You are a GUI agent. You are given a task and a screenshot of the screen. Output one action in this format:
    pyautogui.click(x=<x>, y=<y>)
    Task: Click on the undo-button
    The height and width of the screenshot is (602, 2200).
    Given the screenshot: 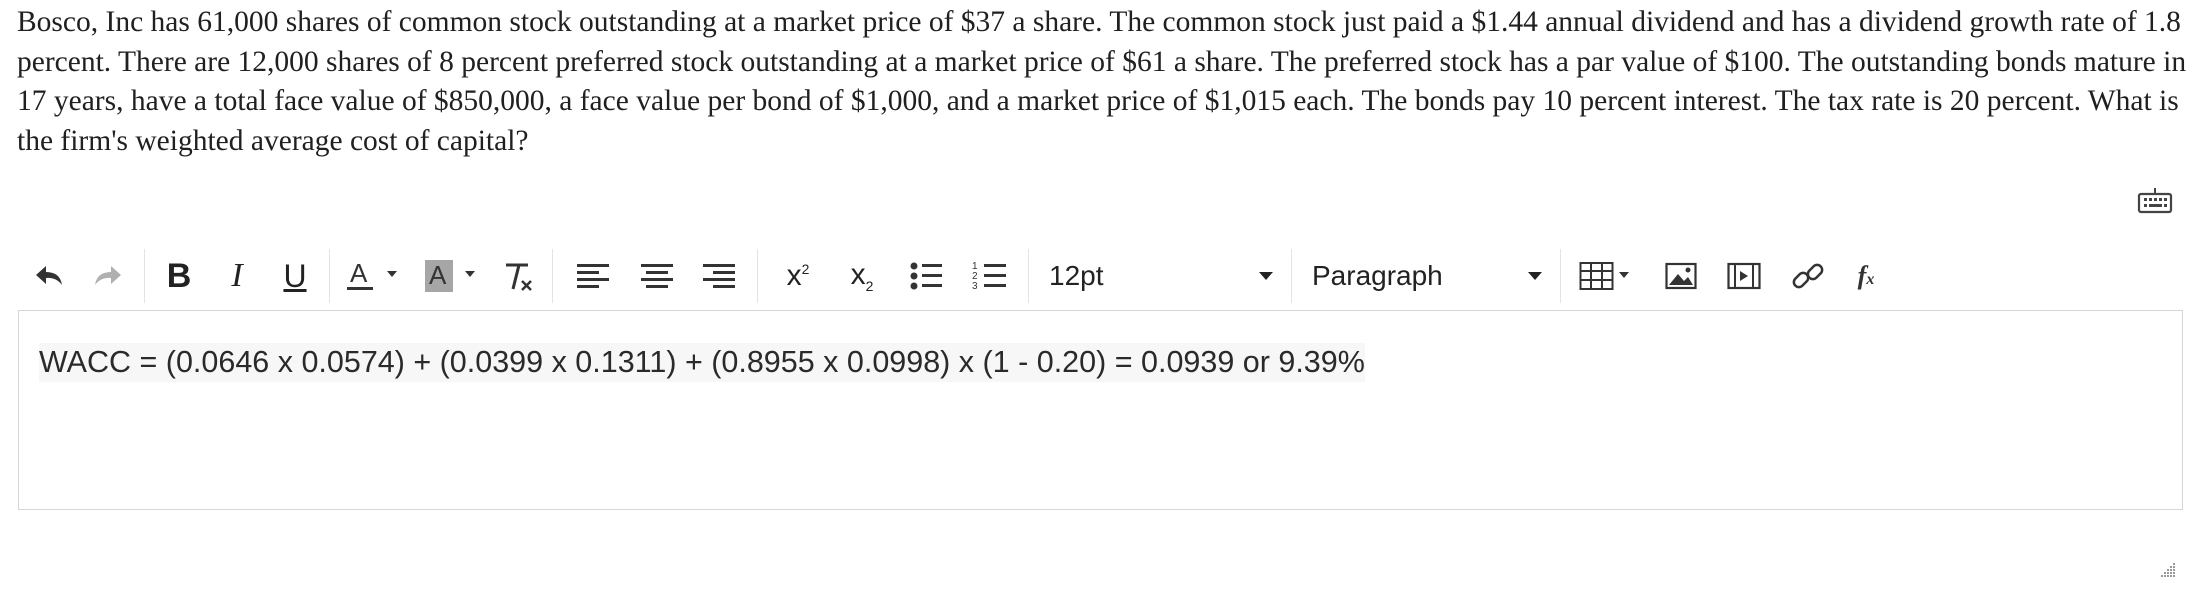 What is the action you would take?
    pyautogui.click(x=49, y=276)
    